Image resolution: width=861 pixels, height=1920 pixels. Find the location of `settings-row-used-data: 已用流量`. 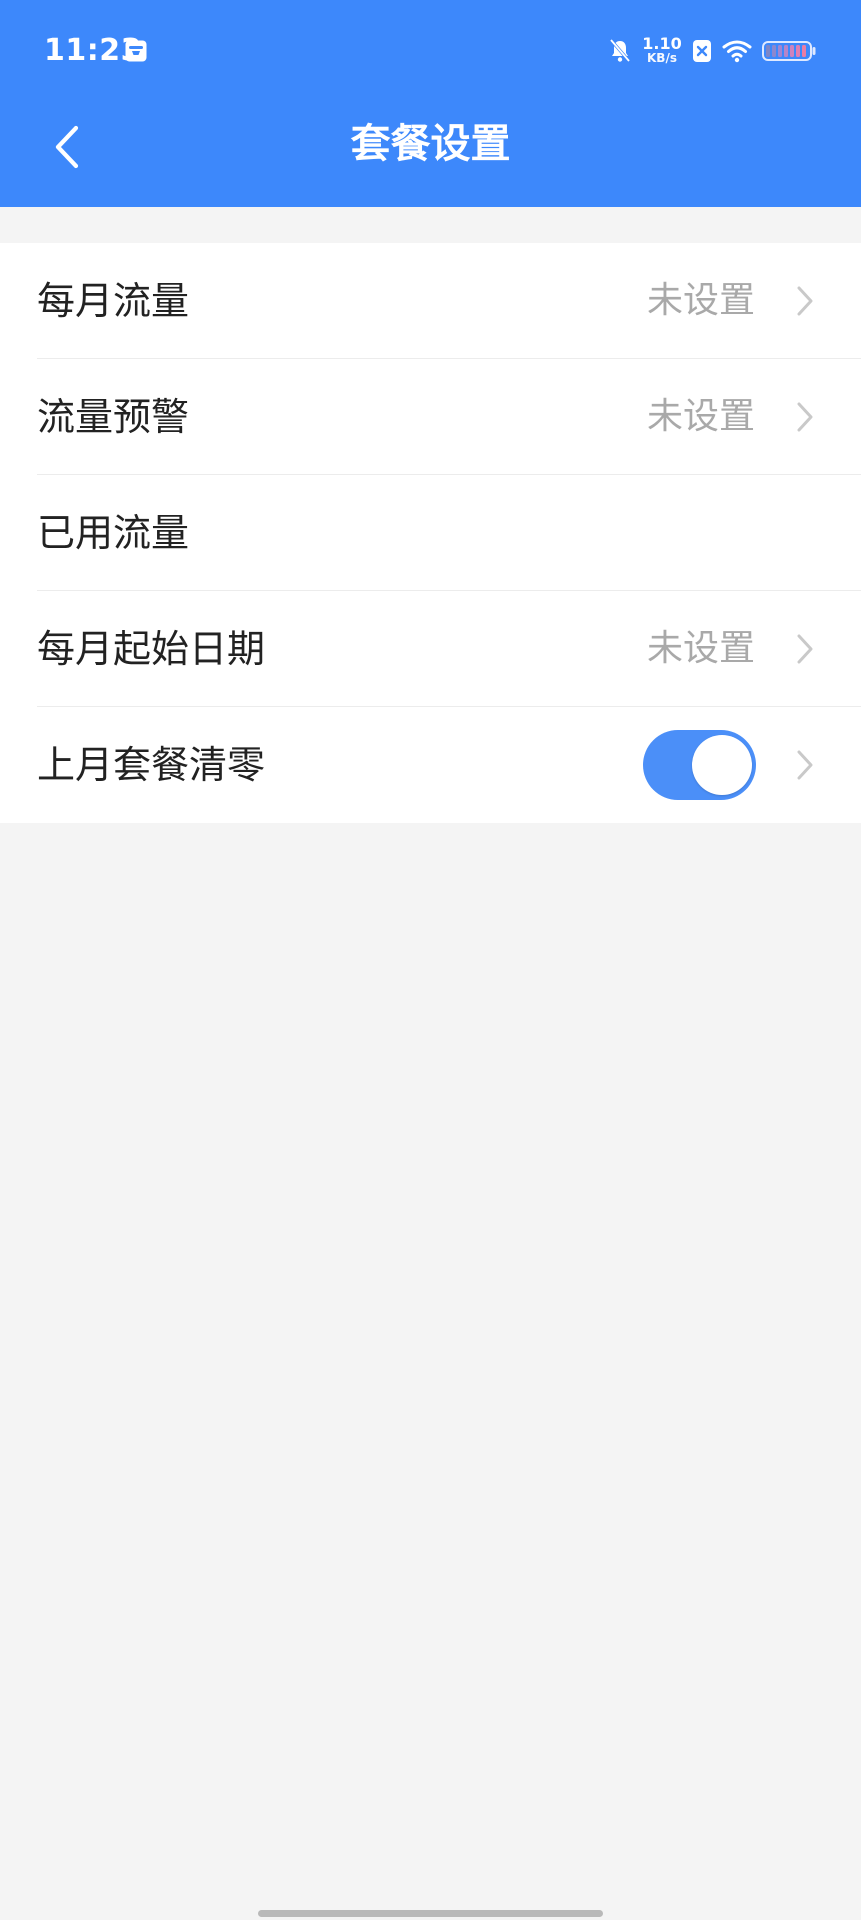

settings-row-used-data: 已用流量 is located at coordinates (449, 533).